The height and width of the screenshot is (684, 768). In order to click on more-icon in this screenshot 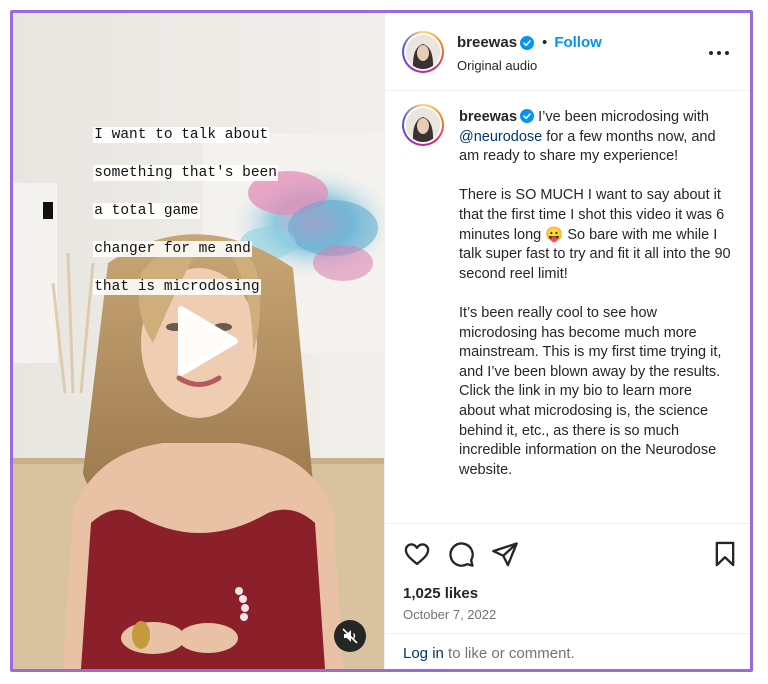, I will do `click(719, 53)`.